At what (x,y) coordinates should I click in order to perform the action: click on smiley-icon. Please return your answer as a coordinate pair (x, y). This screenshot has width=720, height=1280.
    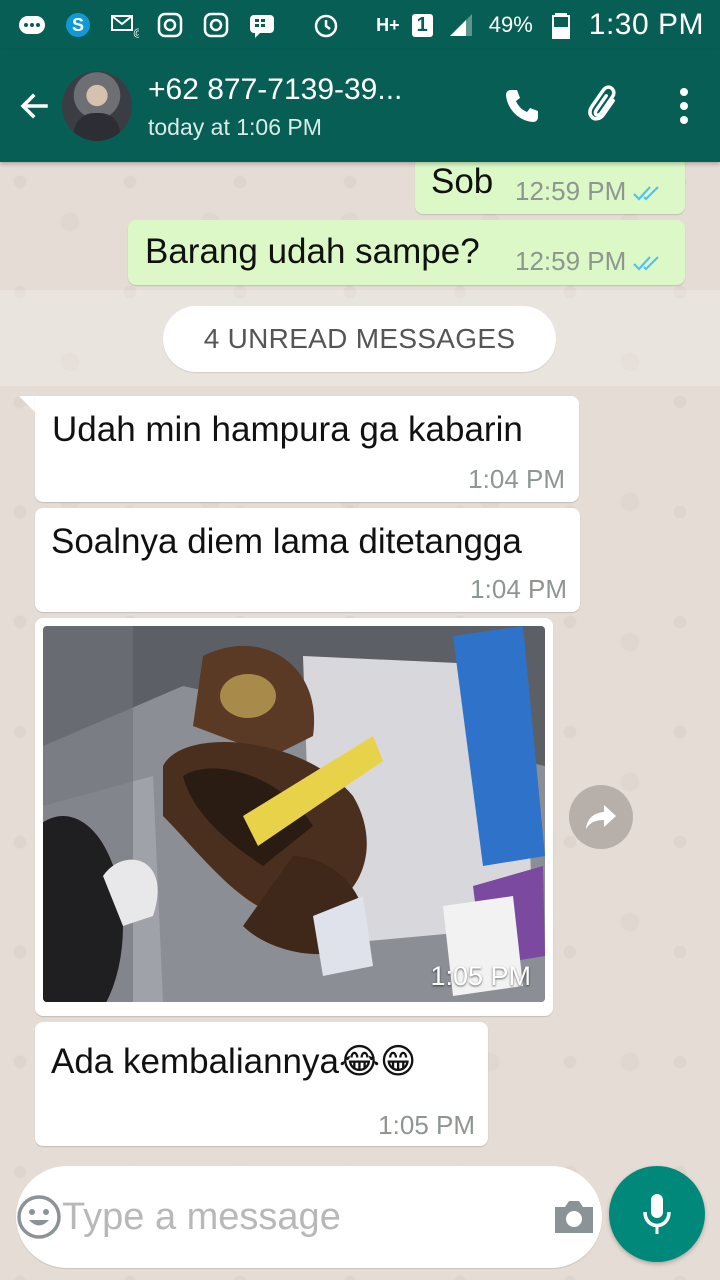
    Looking at the image, I should click on (39, 1217).